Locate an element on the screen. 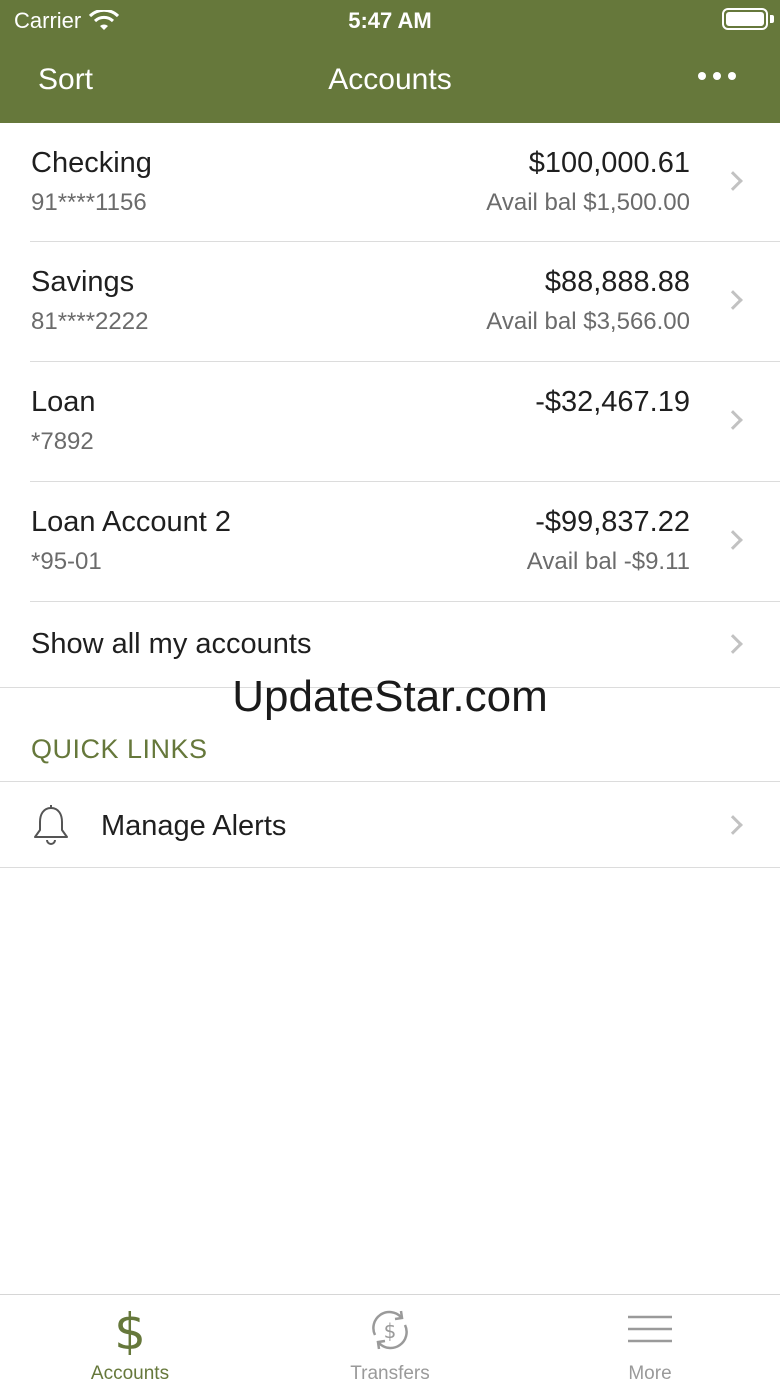  account-name: Checking is located at coordinates (91, 163).